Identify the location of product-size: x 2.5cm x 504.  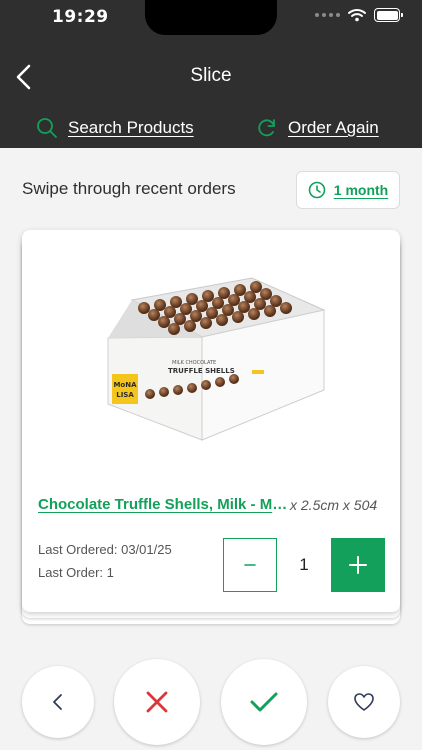
(334, 505).